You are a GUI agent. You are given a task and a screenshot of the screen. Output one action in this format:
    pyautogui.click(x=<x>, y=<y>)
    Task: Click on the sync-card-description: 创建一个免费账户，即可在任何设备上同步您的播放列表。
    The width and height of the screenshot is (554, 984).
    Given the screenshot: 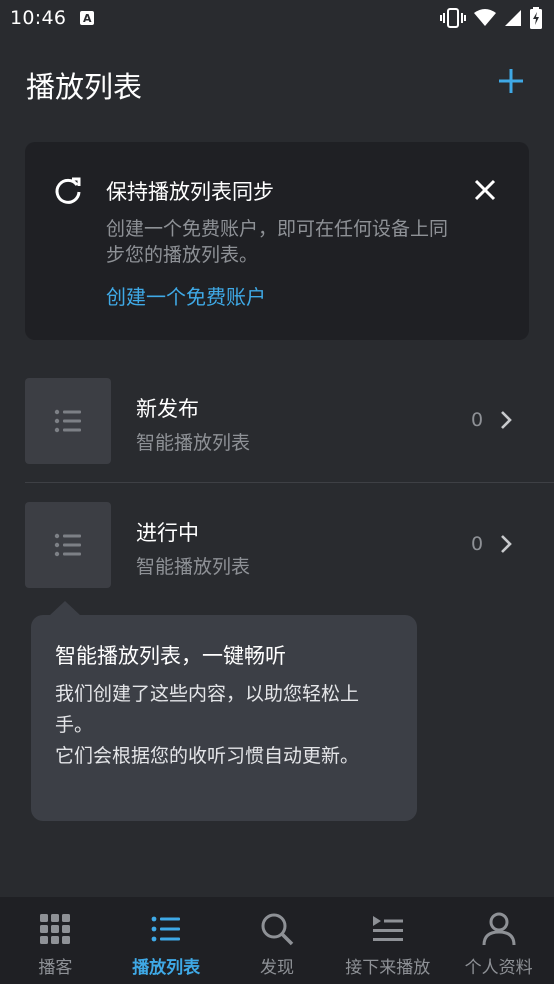 What is the action you would take?
    pyautogui.click(x=277, y=242)
    